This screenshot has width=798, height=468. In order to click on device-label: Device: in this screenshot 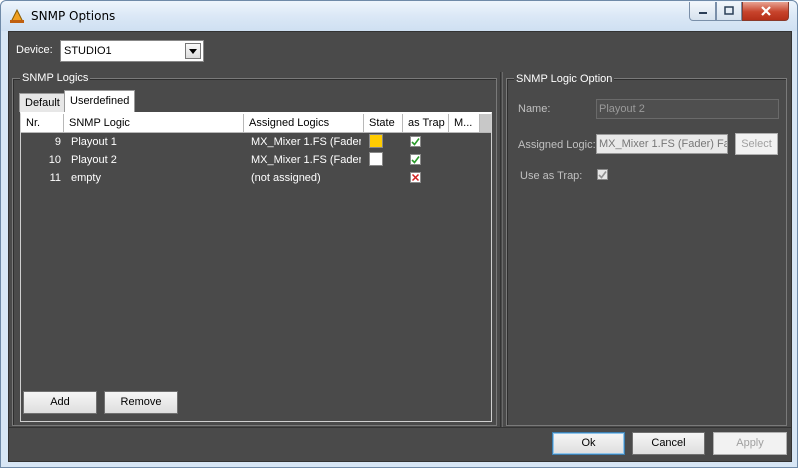, I will do `click(34, 50)`.